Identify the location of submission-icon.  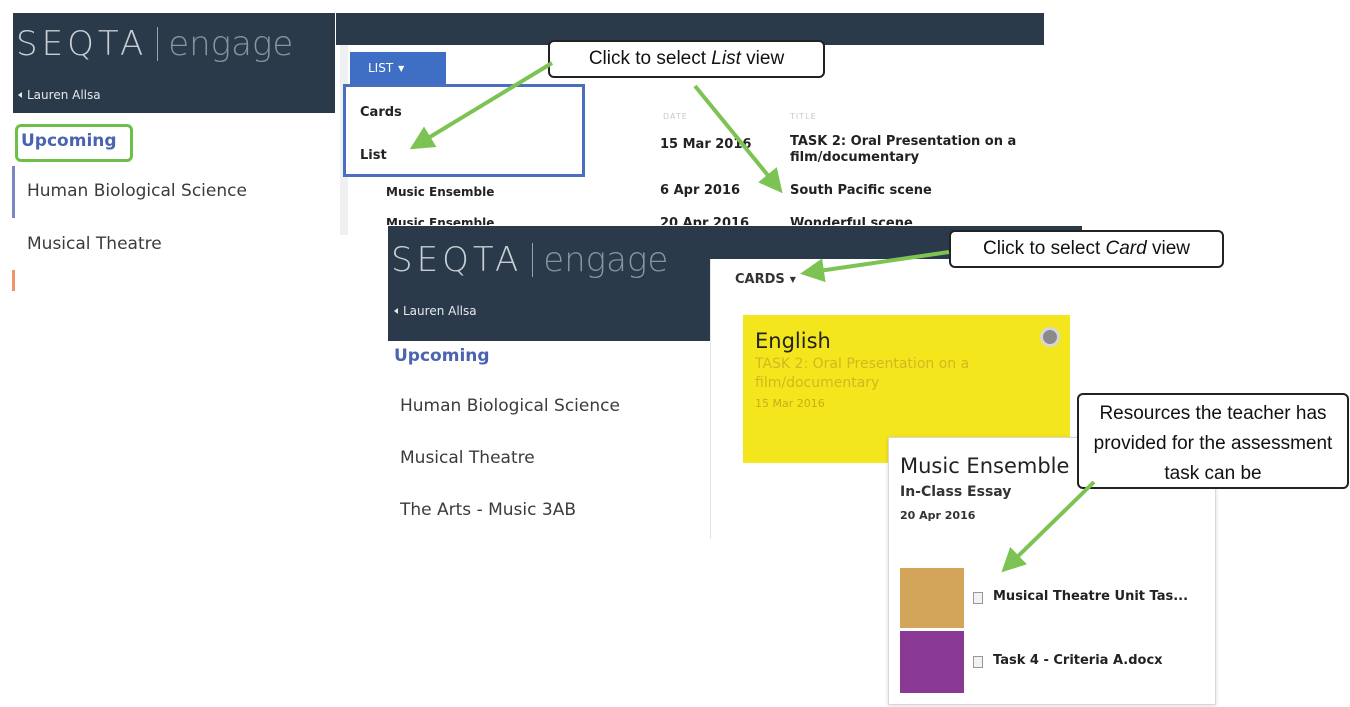
(1050, 337).